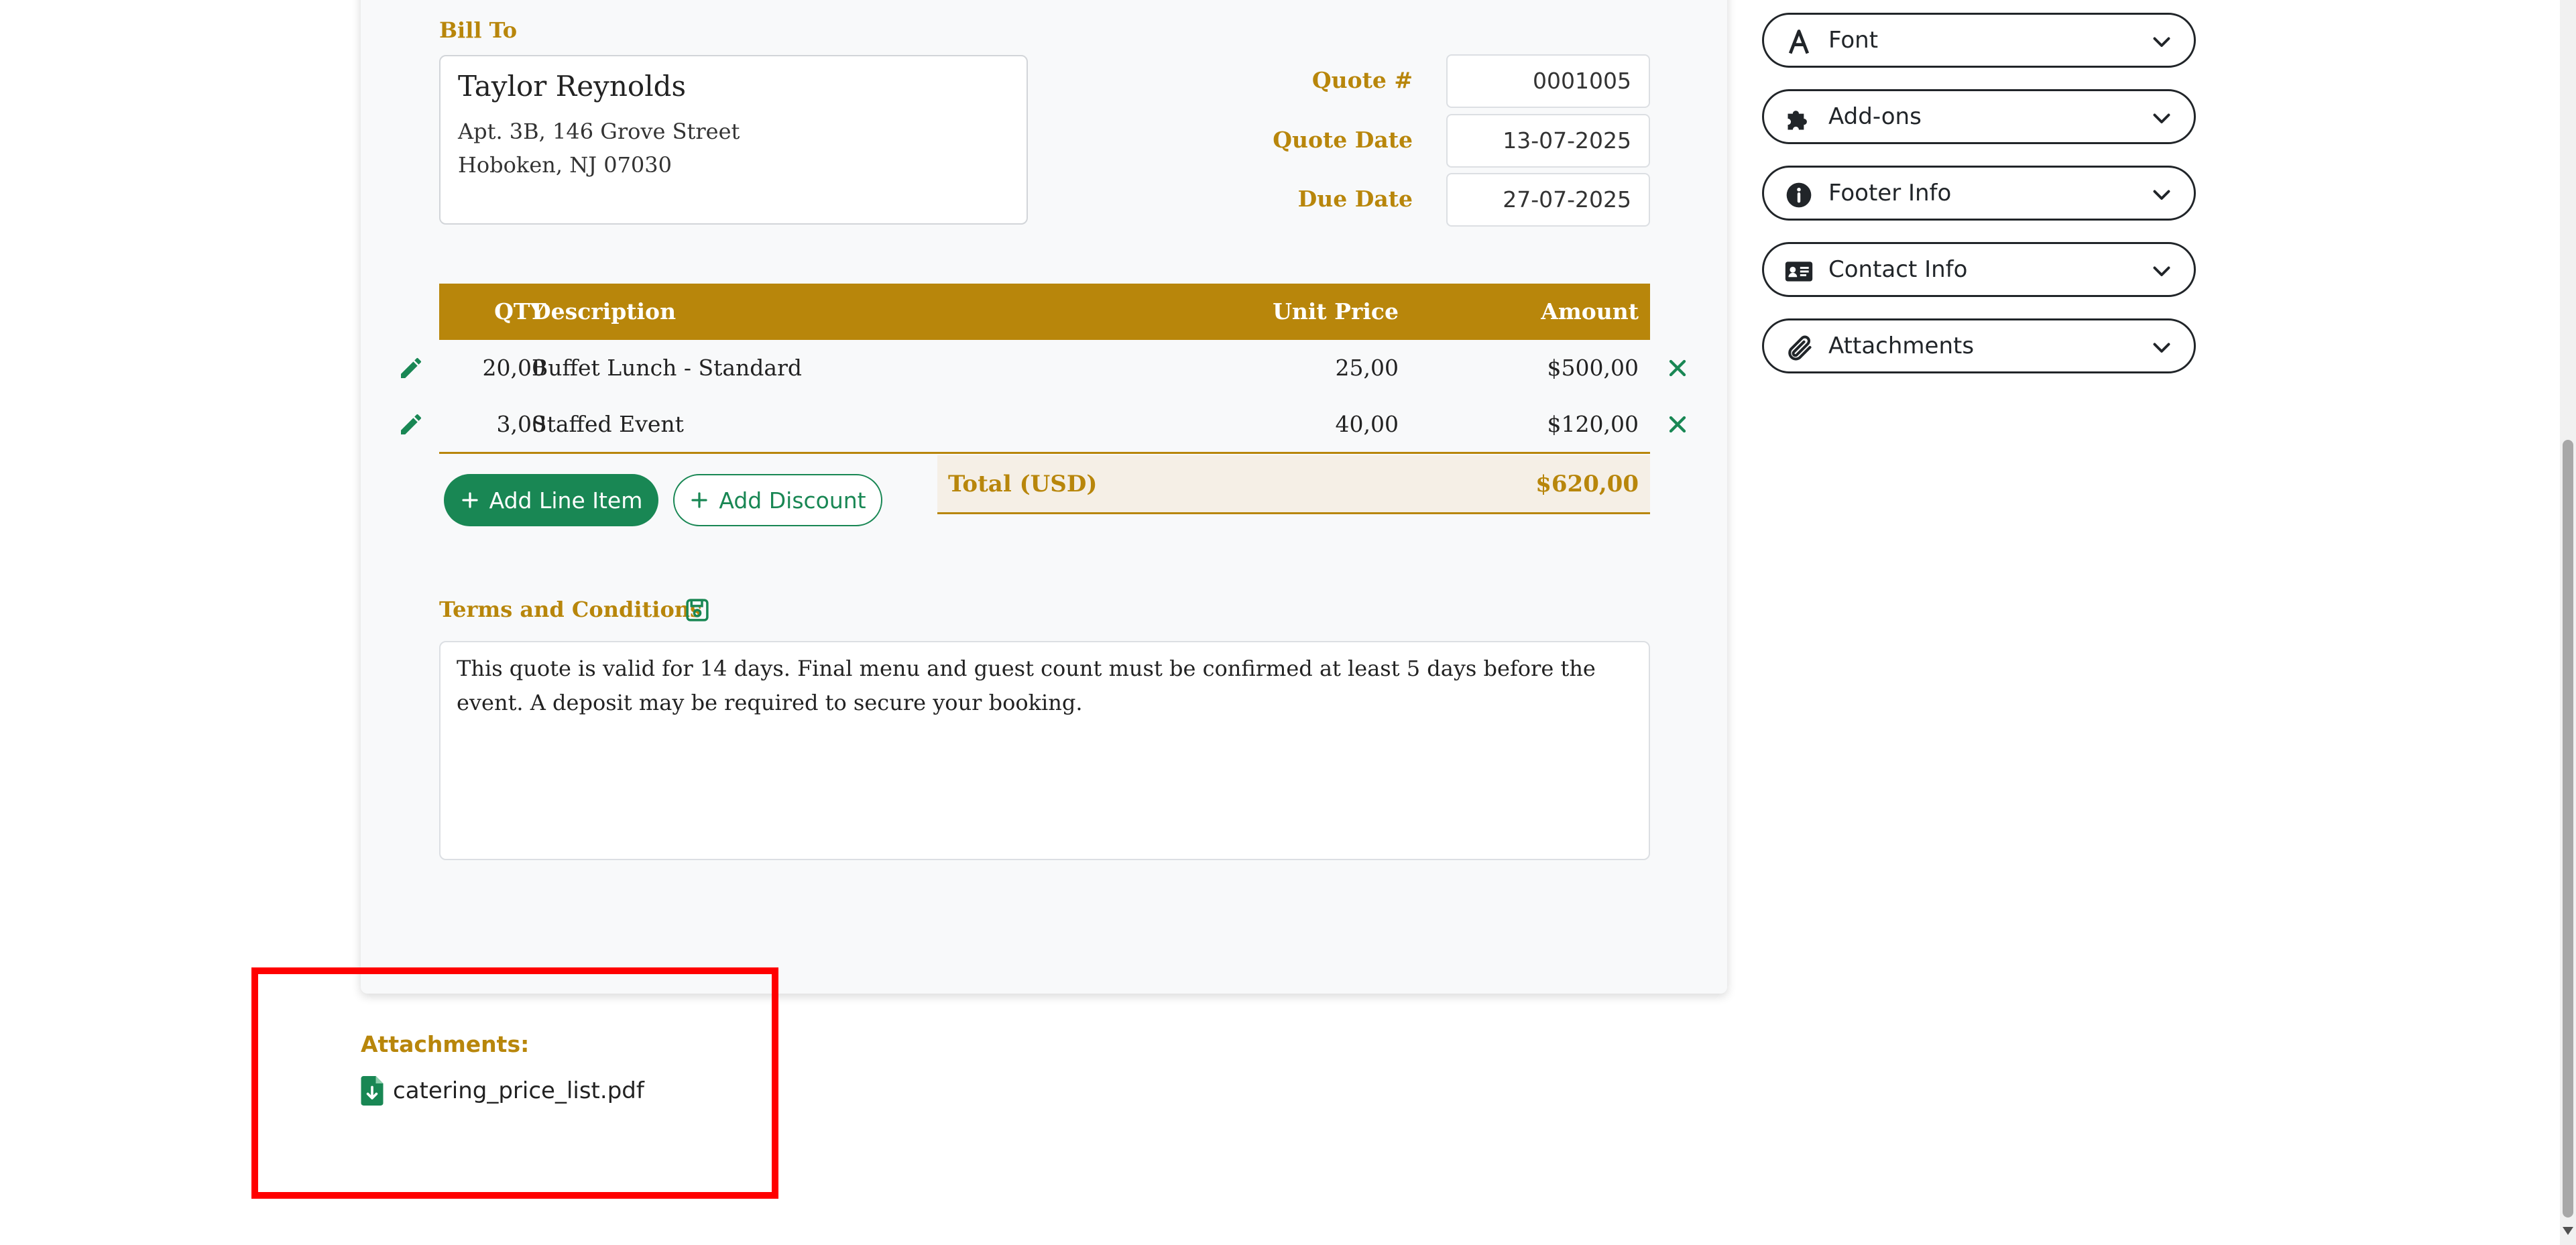  I want to click on line-items-header: QTY Description Unit Price Amount, so click(1044, 312).